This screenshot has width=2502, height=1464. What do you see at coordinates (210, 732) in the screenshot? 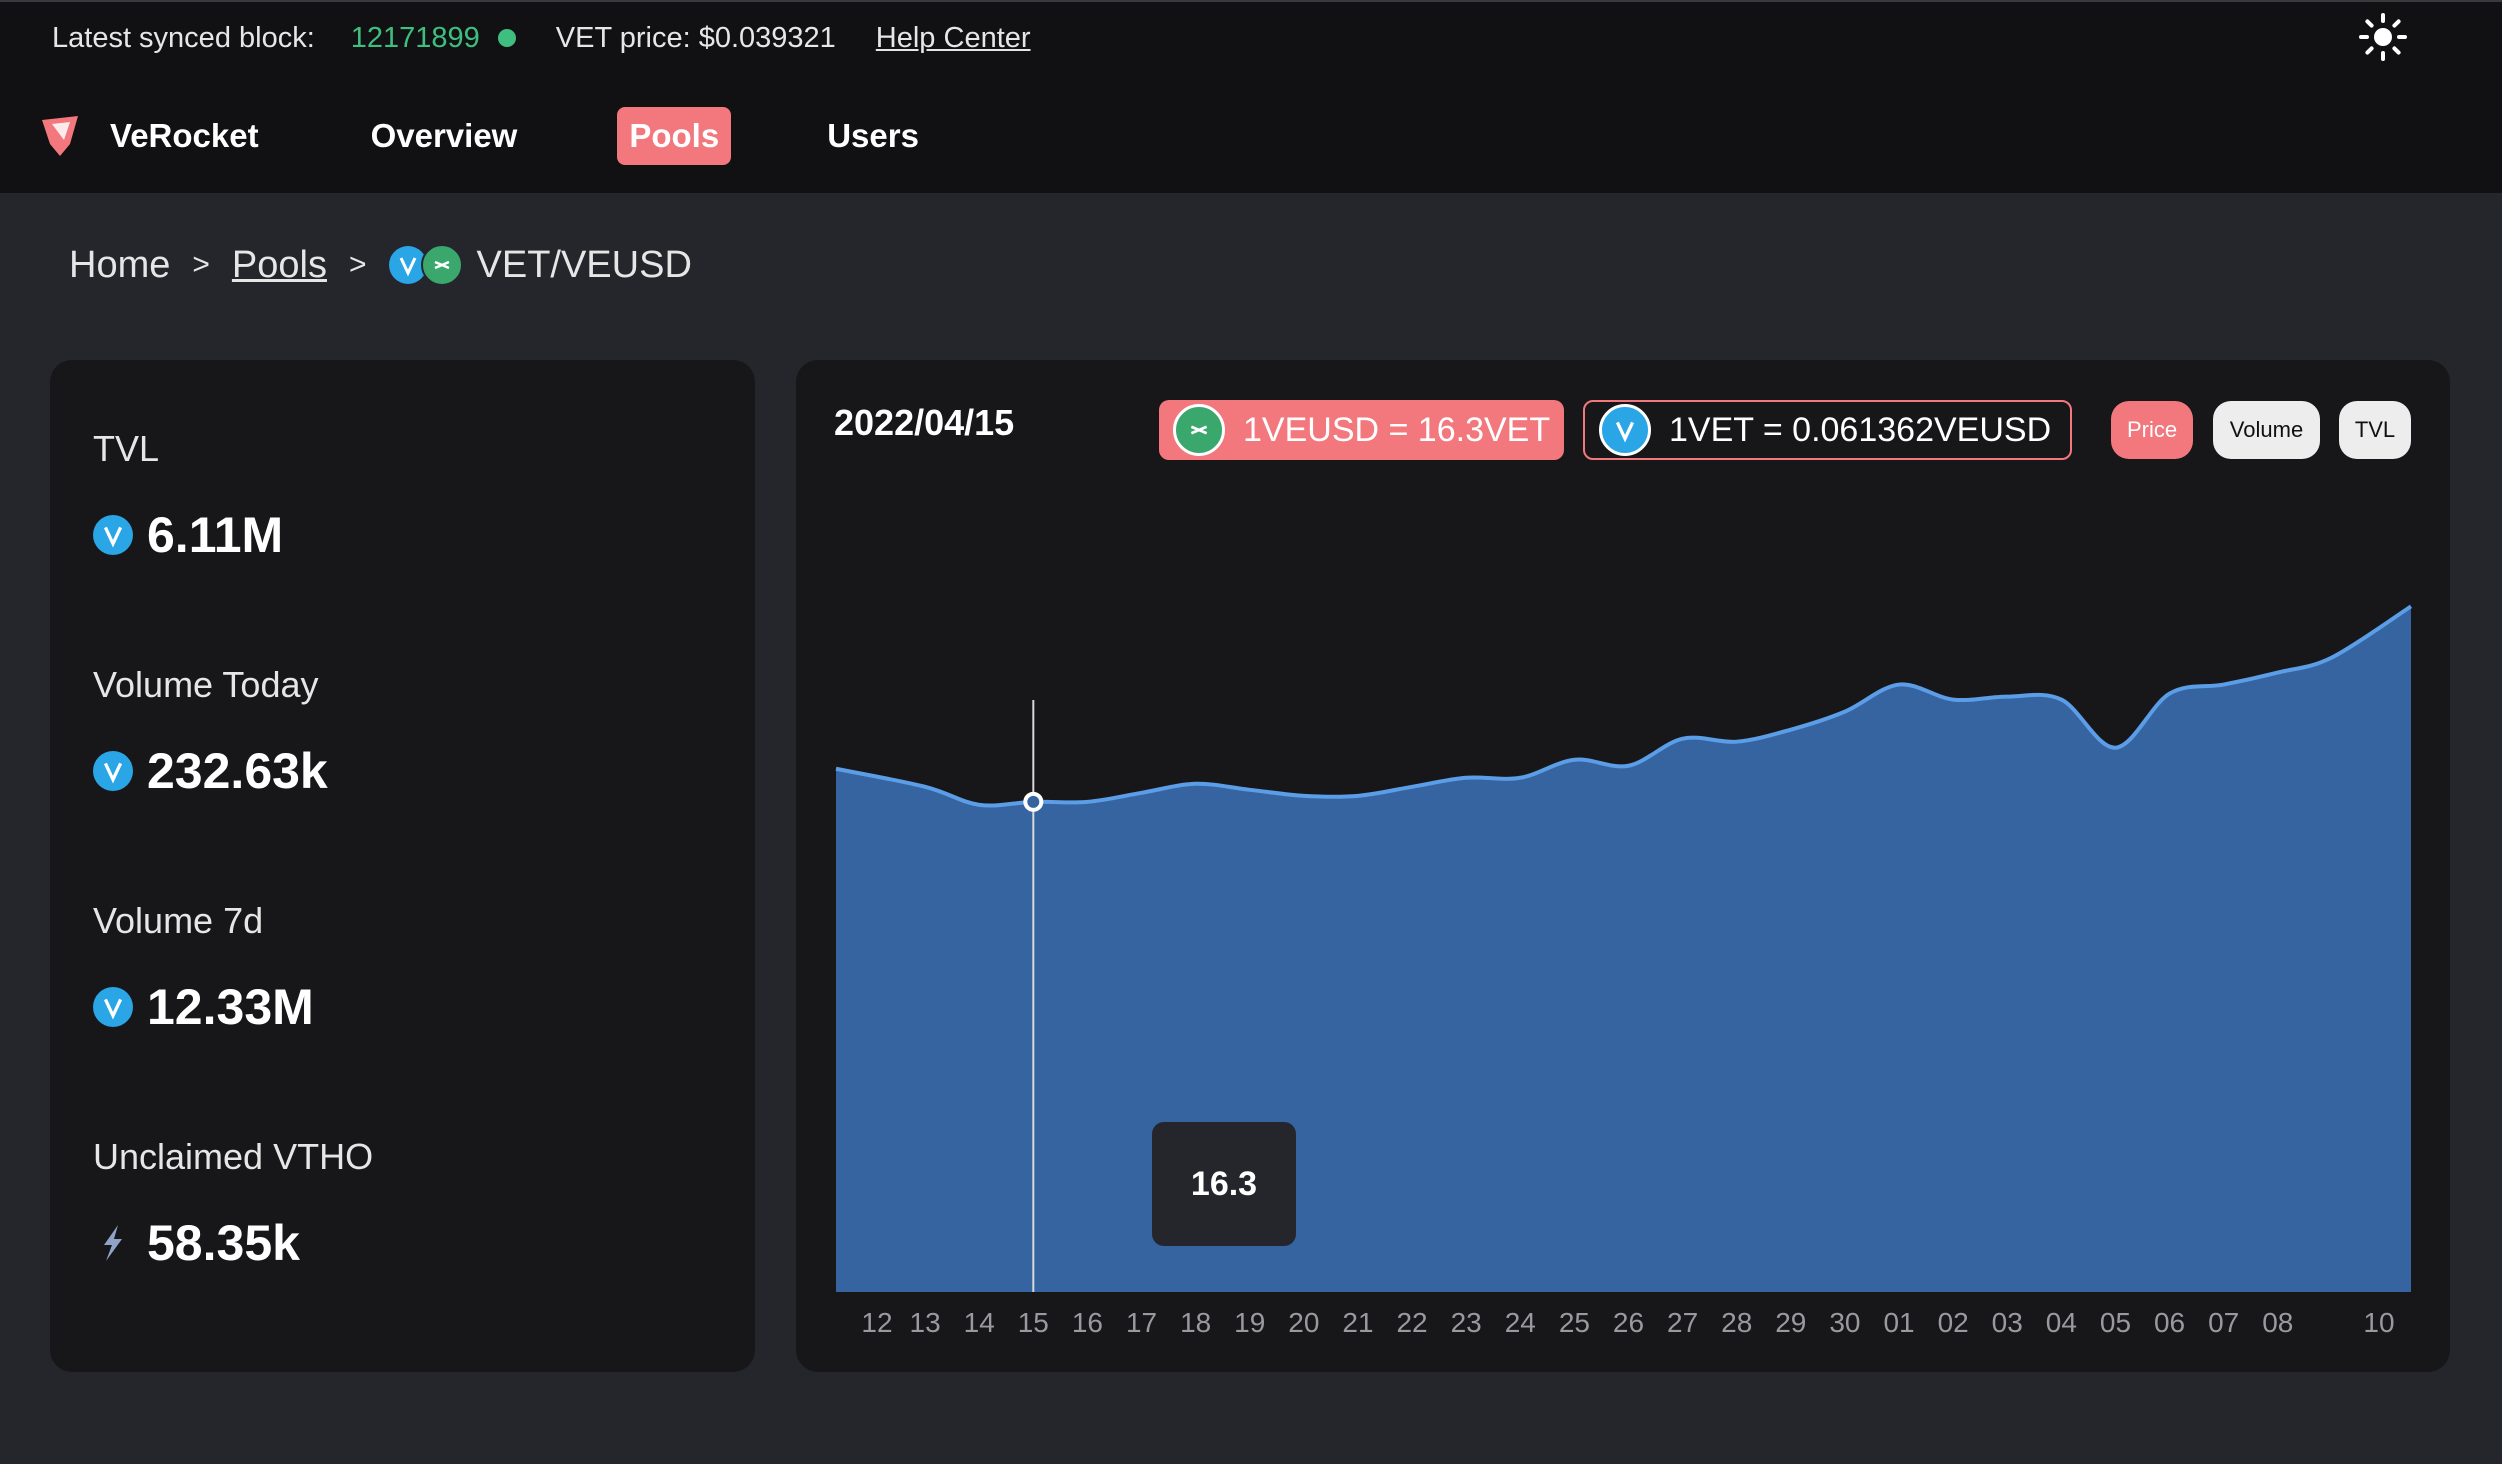
I see `stat-volume-today: Volume Today 232.63k` at bounding box center [210, 732].